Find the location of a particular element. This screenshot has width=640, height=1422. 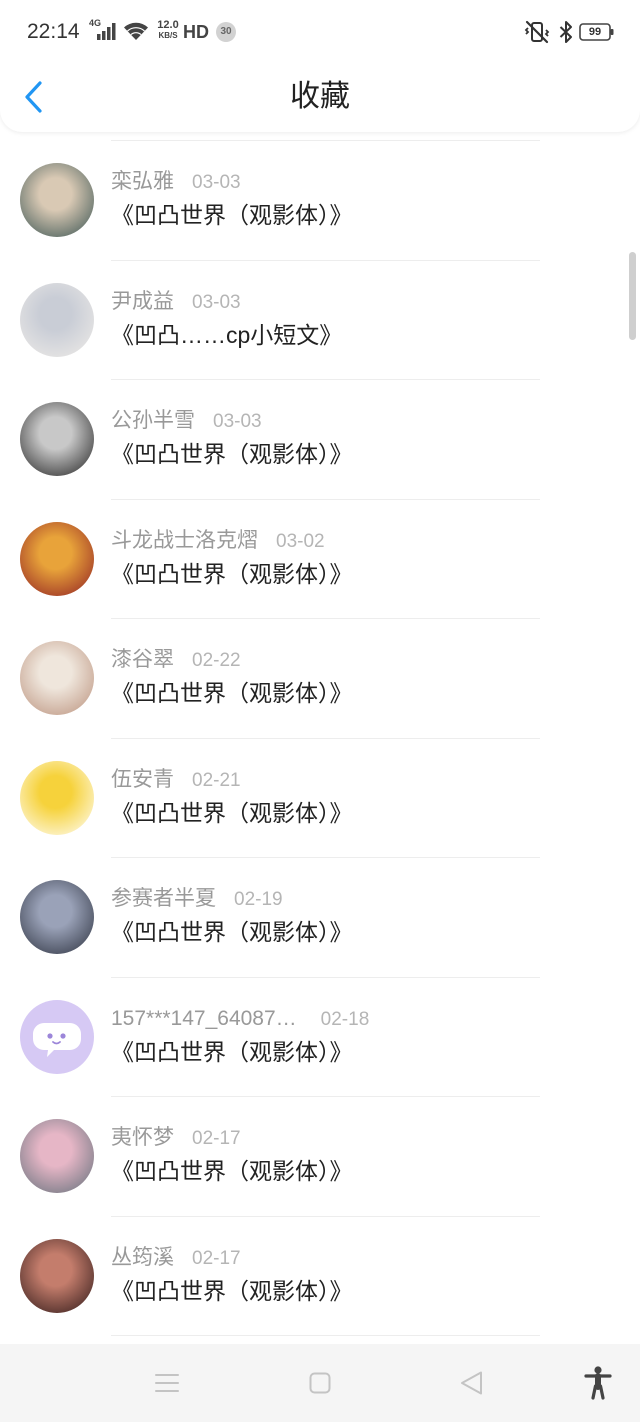

author-name: 参赛者半夏 is located at coordinates (163, 898).